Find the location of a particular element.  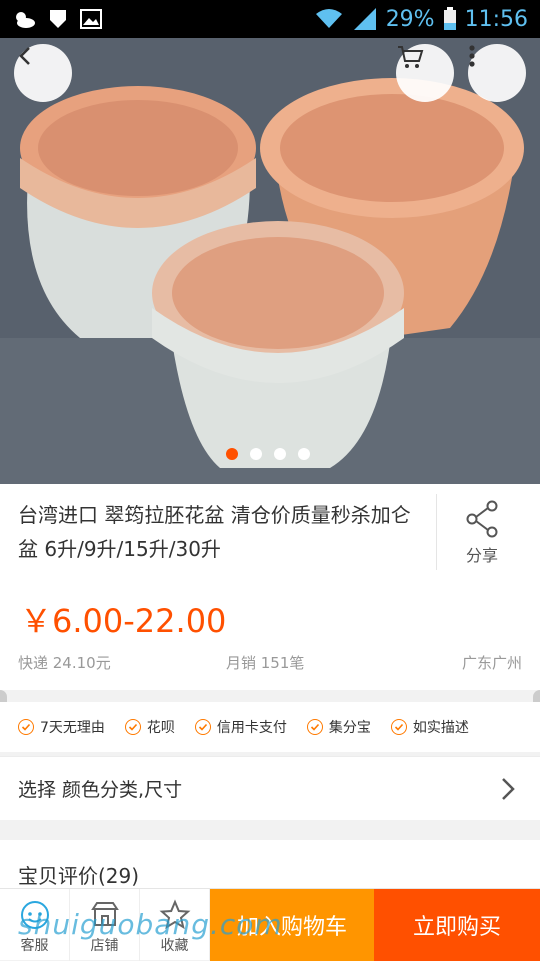

customer-service-icon is located at coordinates (34, 915).